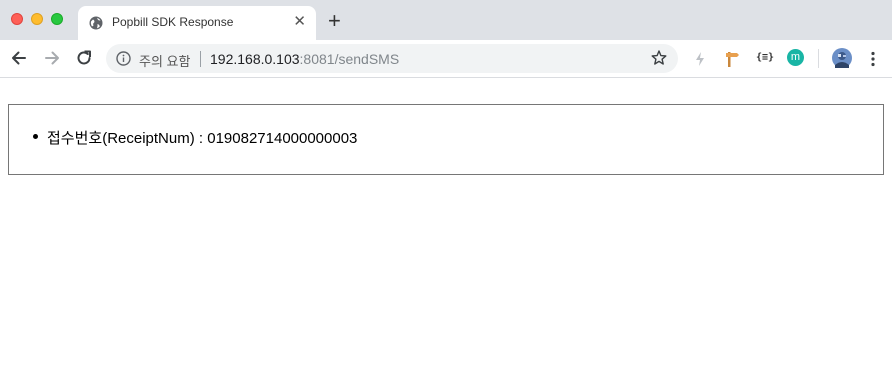 This screenshot has height=369, width=892. I want to click on browser-tab: Popbill SDK Response ✕, so click(197, 23).